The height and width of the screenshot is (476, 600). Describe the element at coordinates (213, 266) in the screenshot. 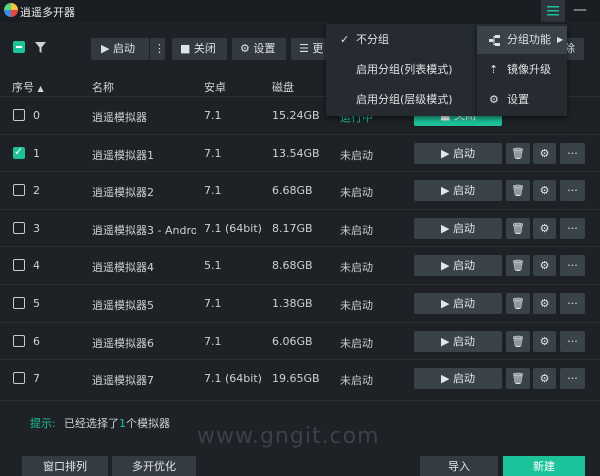

I see `row-android: 5.1` at that location.